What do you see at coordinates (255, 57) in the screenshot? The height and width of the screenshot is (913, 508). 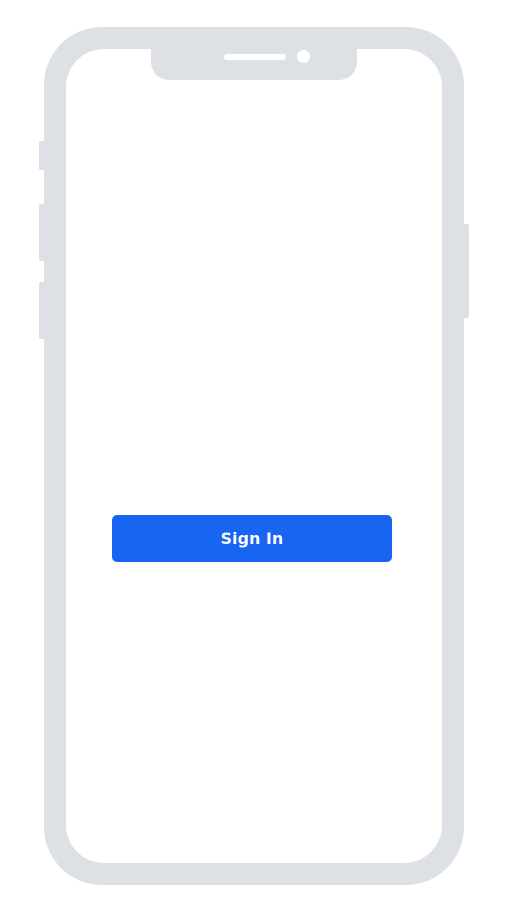 I see `speaker-grille` at bounding box center [255, 57].